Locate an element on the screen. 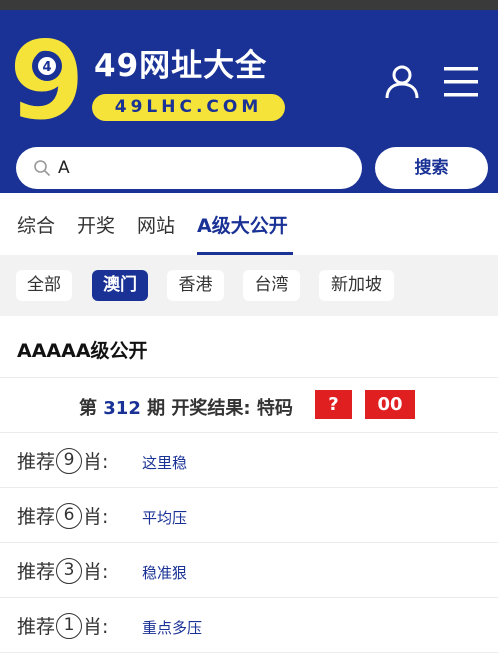  logo-ball-number: 4 is located at coordinates (46, 67).